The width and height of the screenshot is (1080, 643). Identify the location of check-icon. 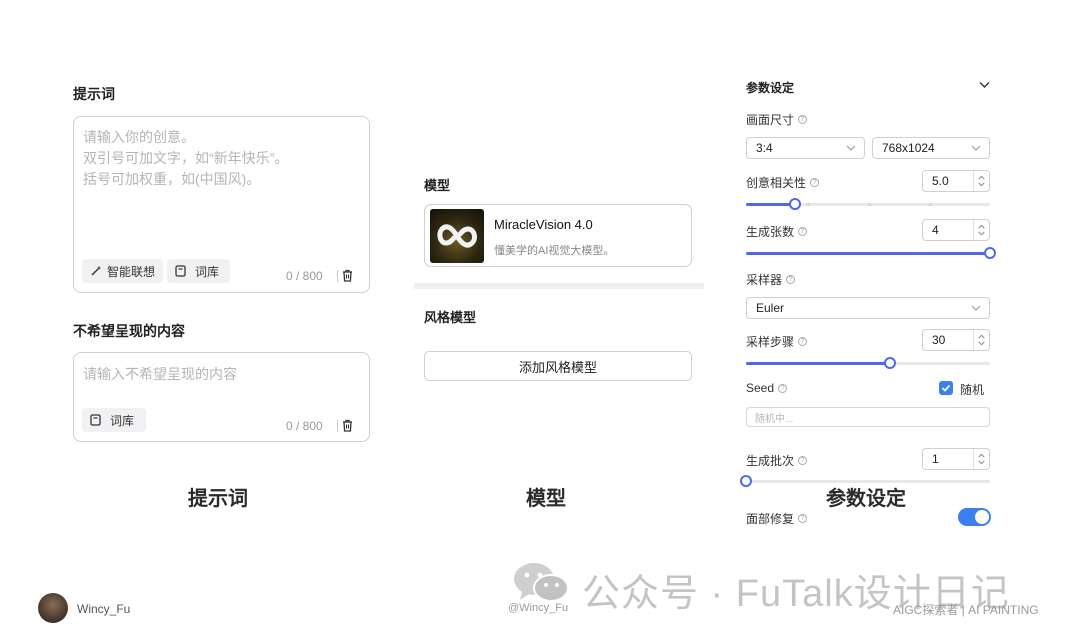
(946, 388).